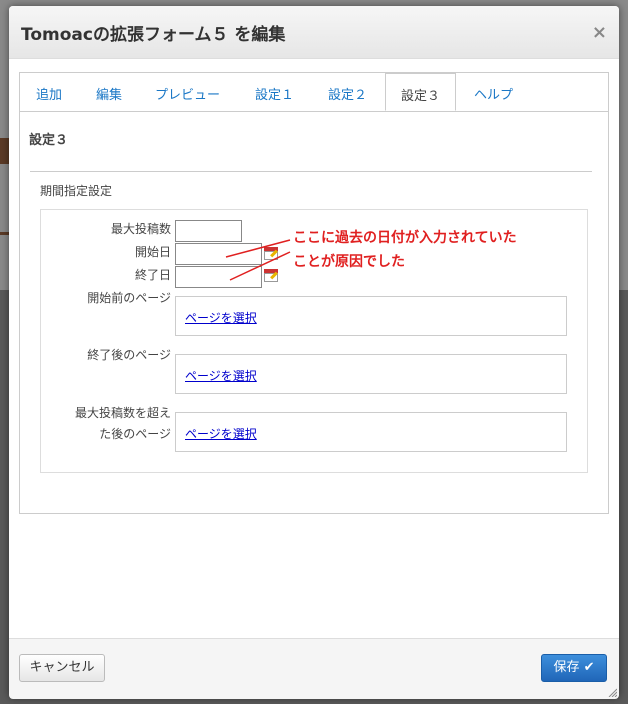  What do you see at coordinates (493, 93) in the screenshot?
I see `tab-help: ヘルプ` at bounding box center [493, 93].